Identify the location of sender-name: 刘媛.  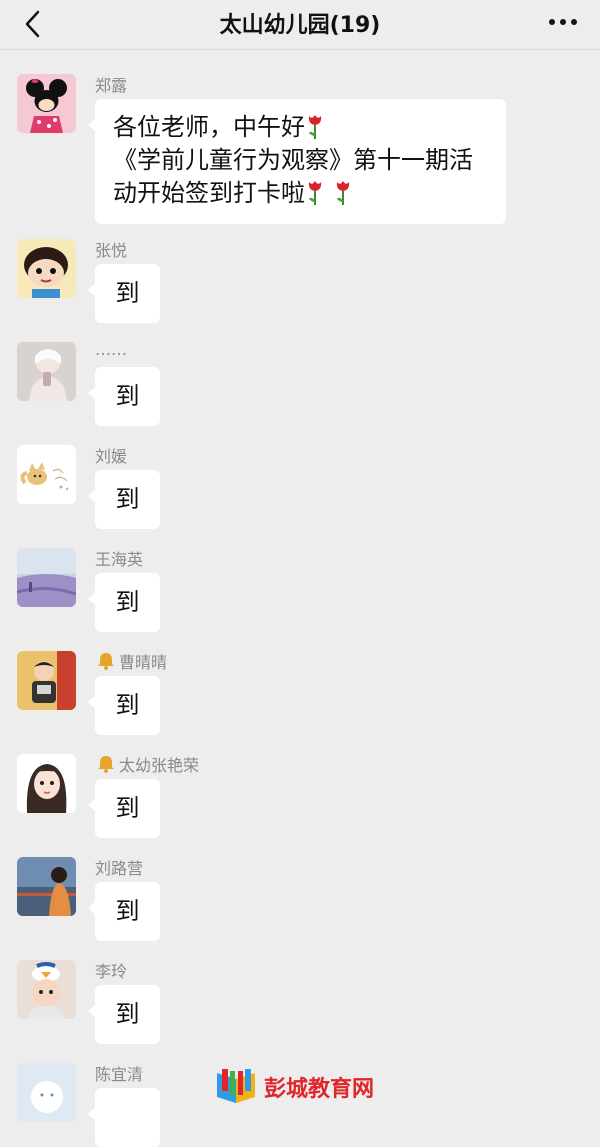
(111, 456).